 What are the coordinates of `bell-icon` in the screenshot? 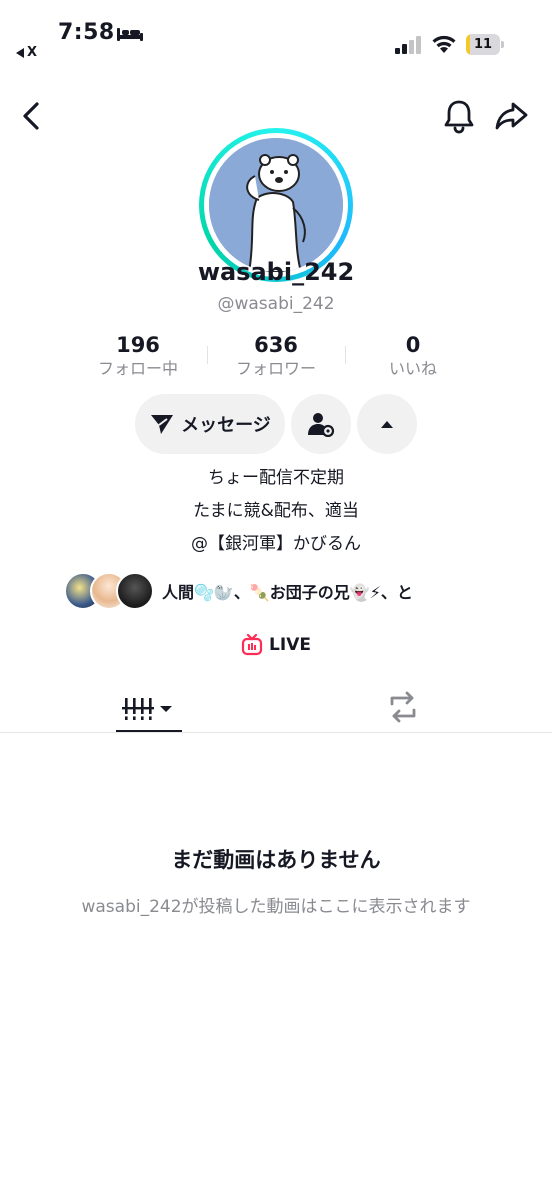 It's located at (459, 116).